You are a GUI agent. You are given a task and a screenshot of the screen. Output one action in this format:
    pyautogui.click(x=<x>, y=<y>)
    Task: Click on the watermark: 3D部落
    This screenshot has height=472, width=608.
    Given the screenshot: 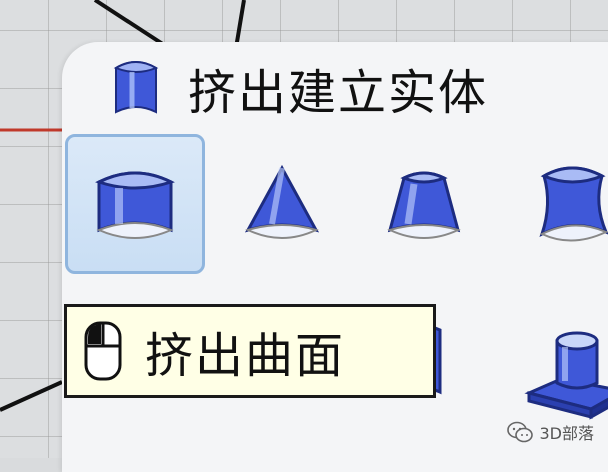 What is the action you would take?
    pyautogui.click(x=550, y=432)
    